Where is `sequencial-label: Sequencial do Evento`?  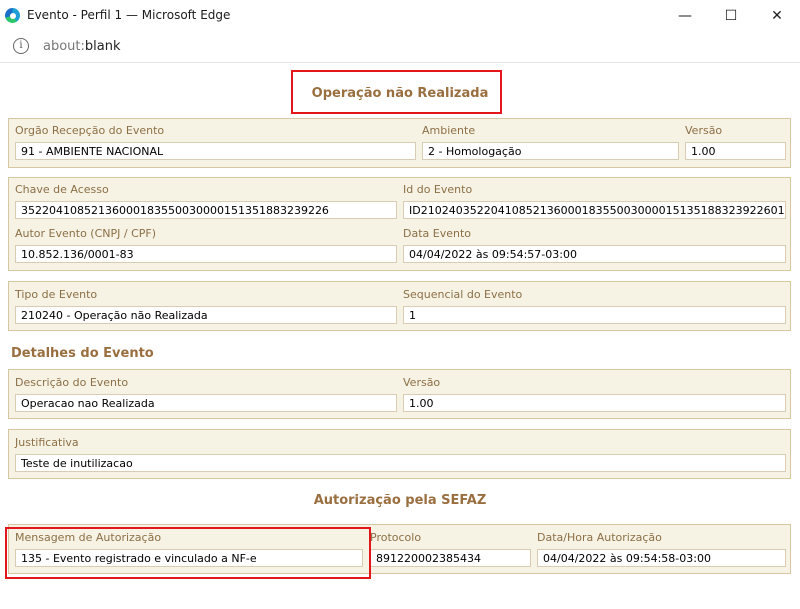
sequencial-label: Sequencial do Evento is located at coordinates (463, 294).